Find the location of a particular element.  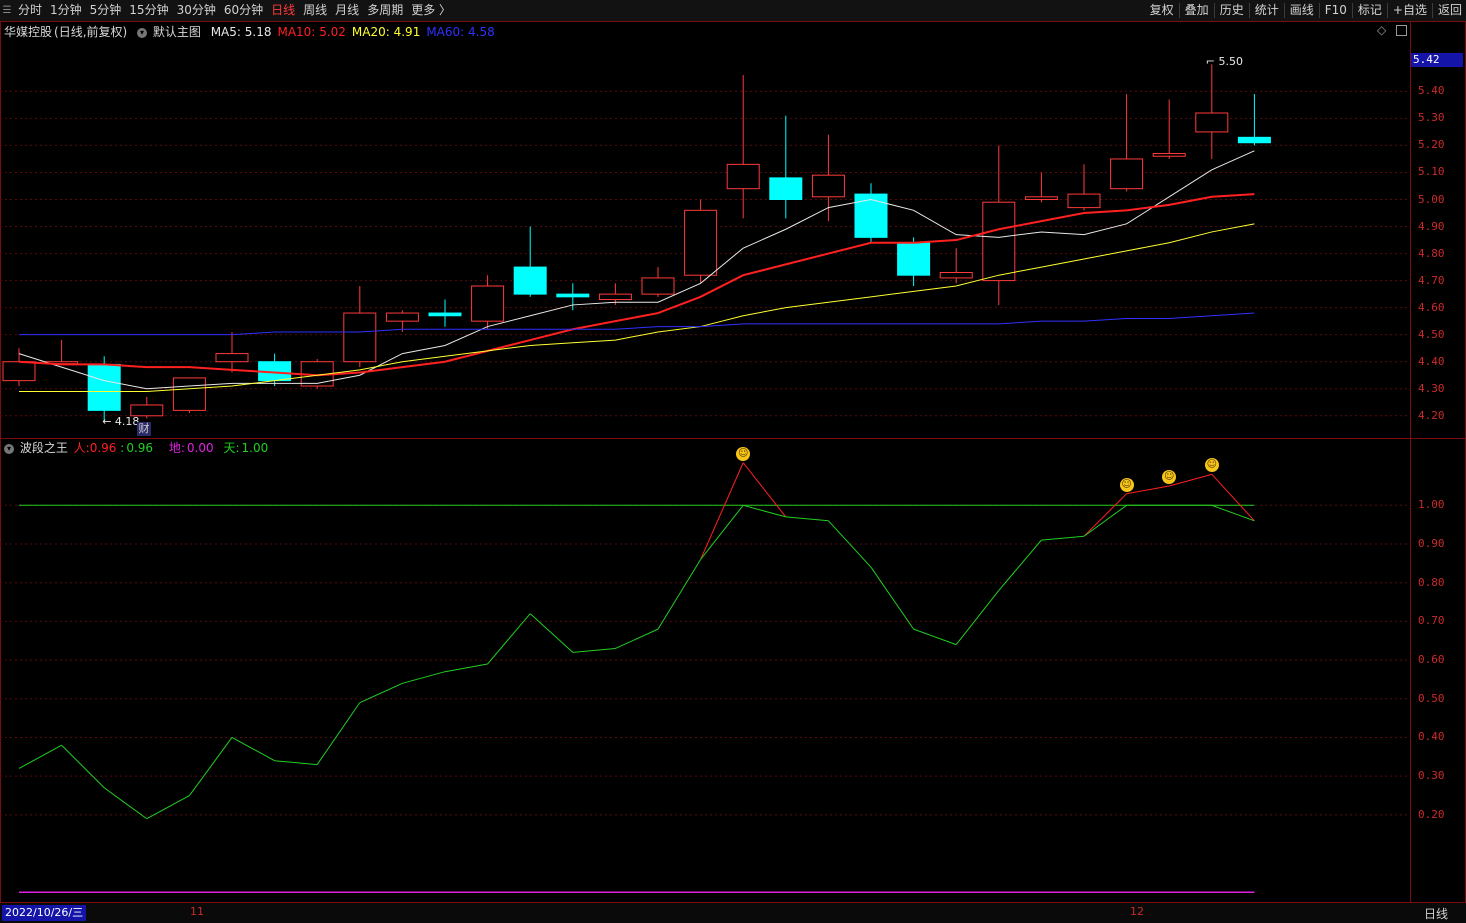

indicator-axis-label: 0.60 is located at coordinates (1431, 660).